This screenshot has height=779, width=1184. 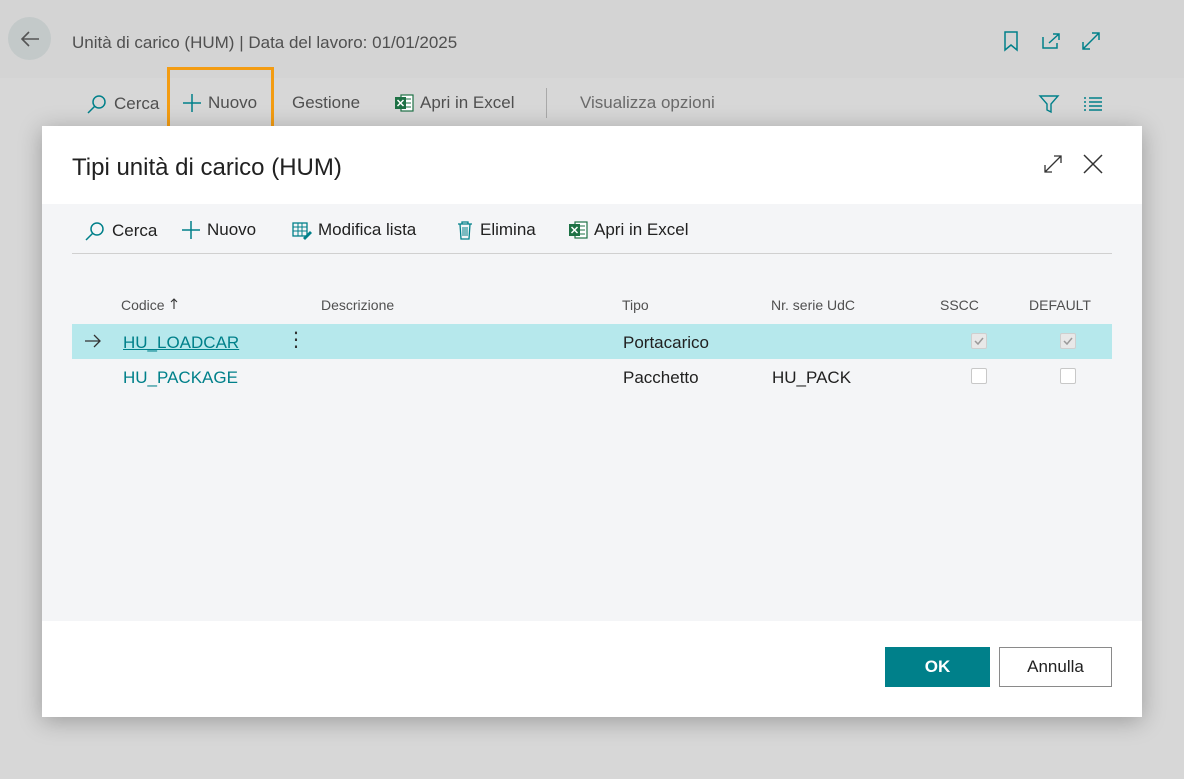 I want to click on highlight-annotation, so click(x=220, y=98).